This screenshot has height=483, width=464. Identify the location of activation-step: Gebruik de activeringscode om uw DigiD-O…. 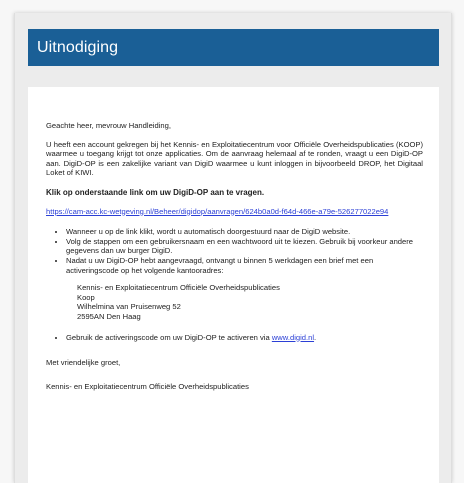
(244, 338).